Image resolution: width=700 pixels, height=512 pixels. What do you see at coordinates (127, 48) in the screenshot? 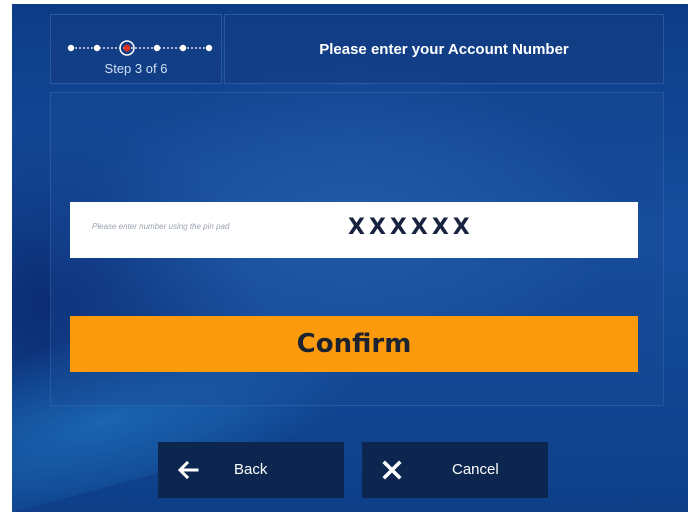
I see `step-dot-3-active` at bounding box center [127, 48].